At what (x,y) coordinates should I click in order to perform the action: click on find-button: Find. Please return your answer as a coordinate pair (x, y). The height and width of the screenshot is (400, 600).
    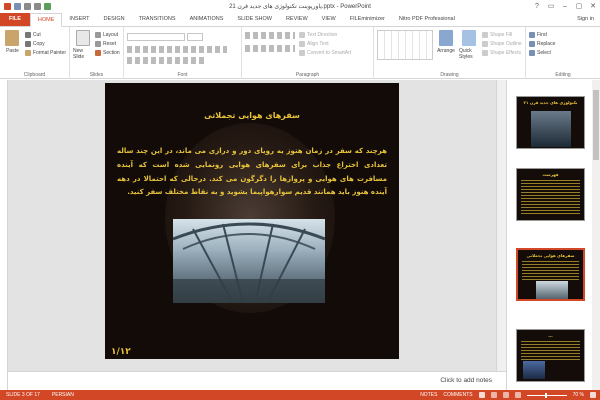
    Looking at the image, I should click on (563, 34).